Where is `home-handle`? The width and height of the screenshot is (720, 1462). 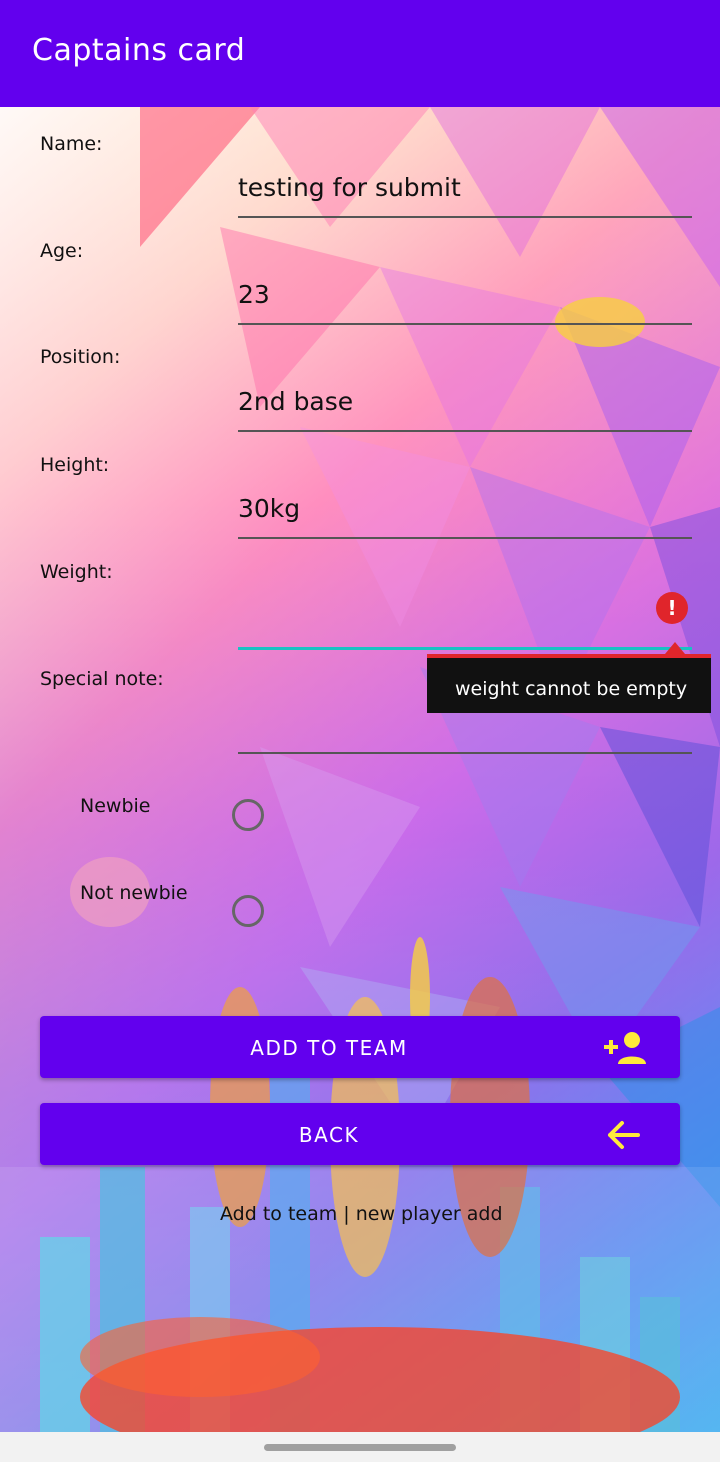 home-handle is located at coordinates (360, 1447).